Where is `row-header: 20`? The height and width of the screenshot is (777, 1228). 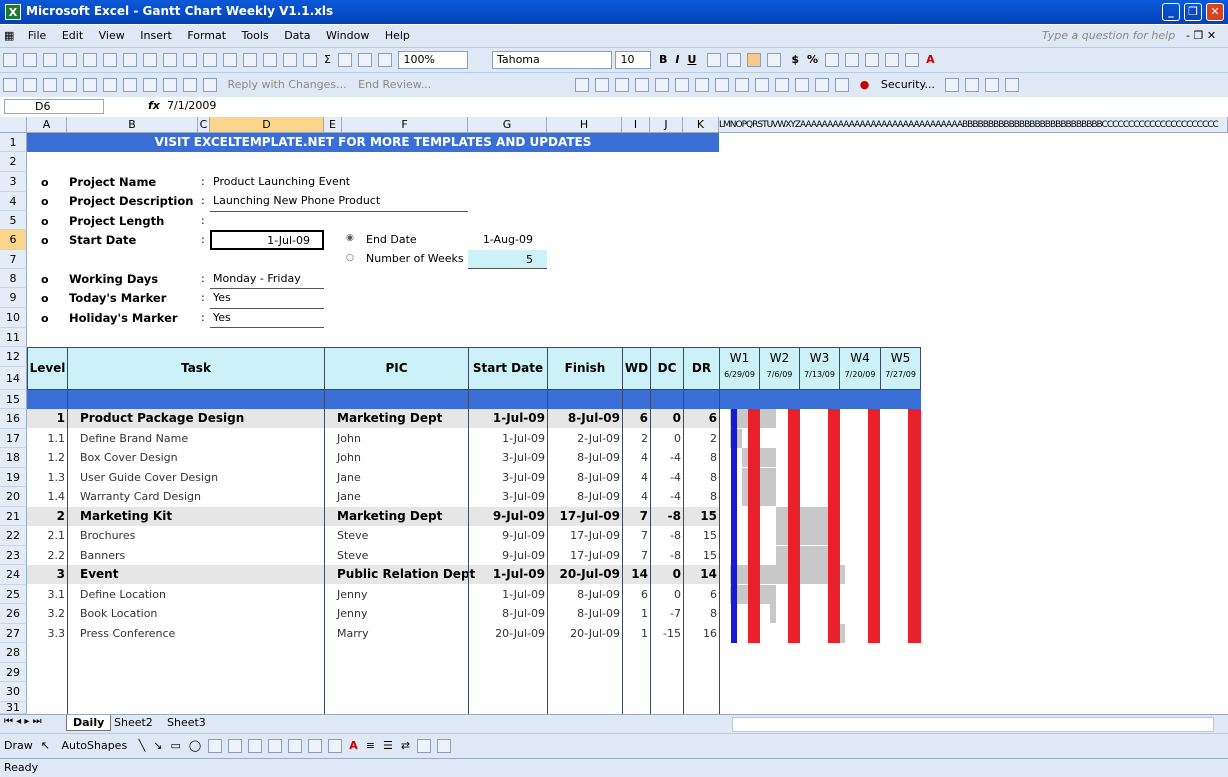 row-header: 20 is located at coordinates (13, 497).